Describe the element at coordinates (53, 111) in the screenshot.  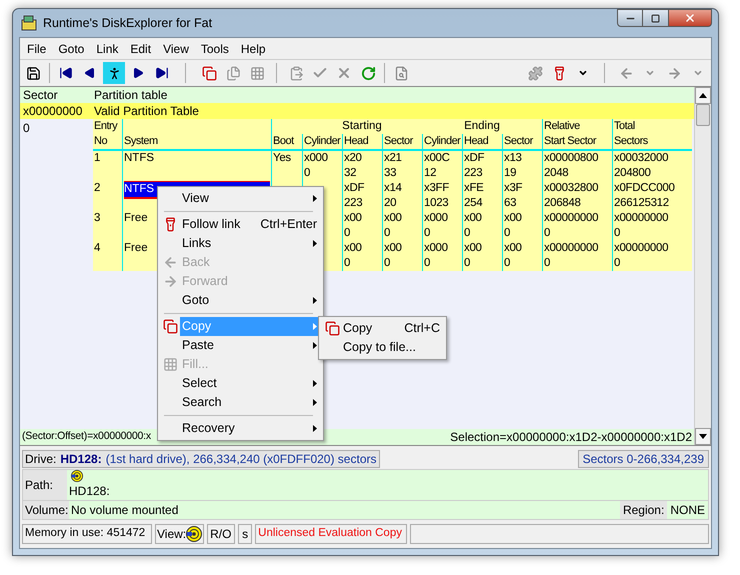
I see `sector-text: x00000000` at that location.